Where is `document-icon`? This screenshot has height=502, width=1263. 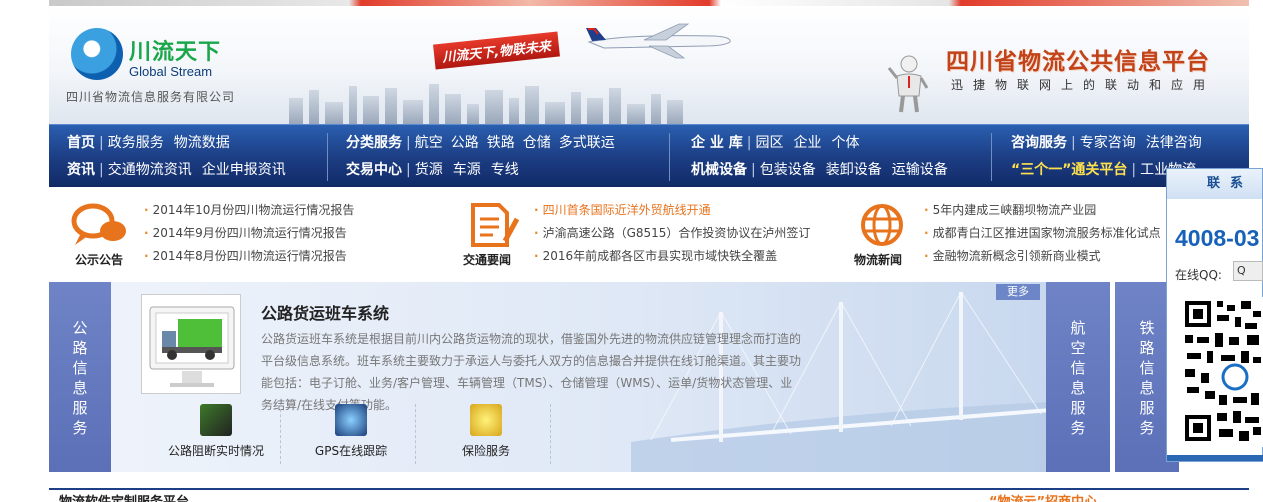 document-icon is located at coordinates (495, 225).